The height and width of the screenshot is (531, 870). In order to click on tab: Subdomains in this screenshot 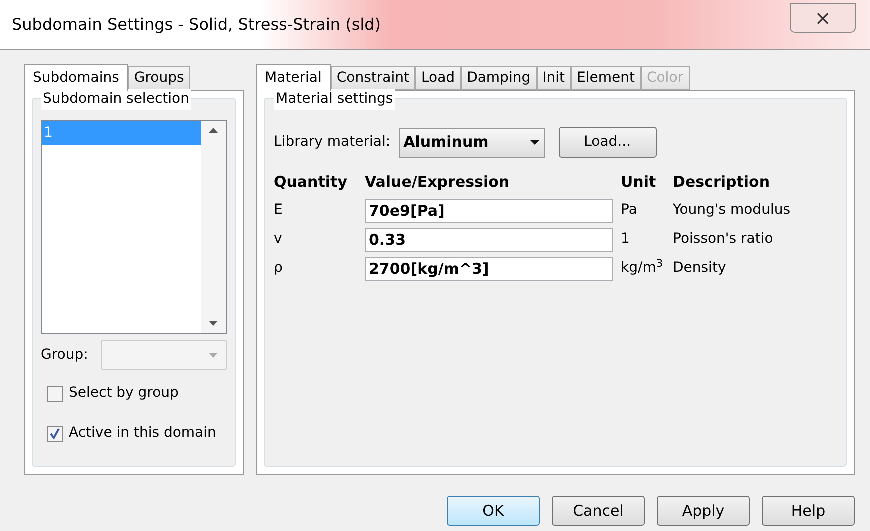, I will do `click(76, 77)`.